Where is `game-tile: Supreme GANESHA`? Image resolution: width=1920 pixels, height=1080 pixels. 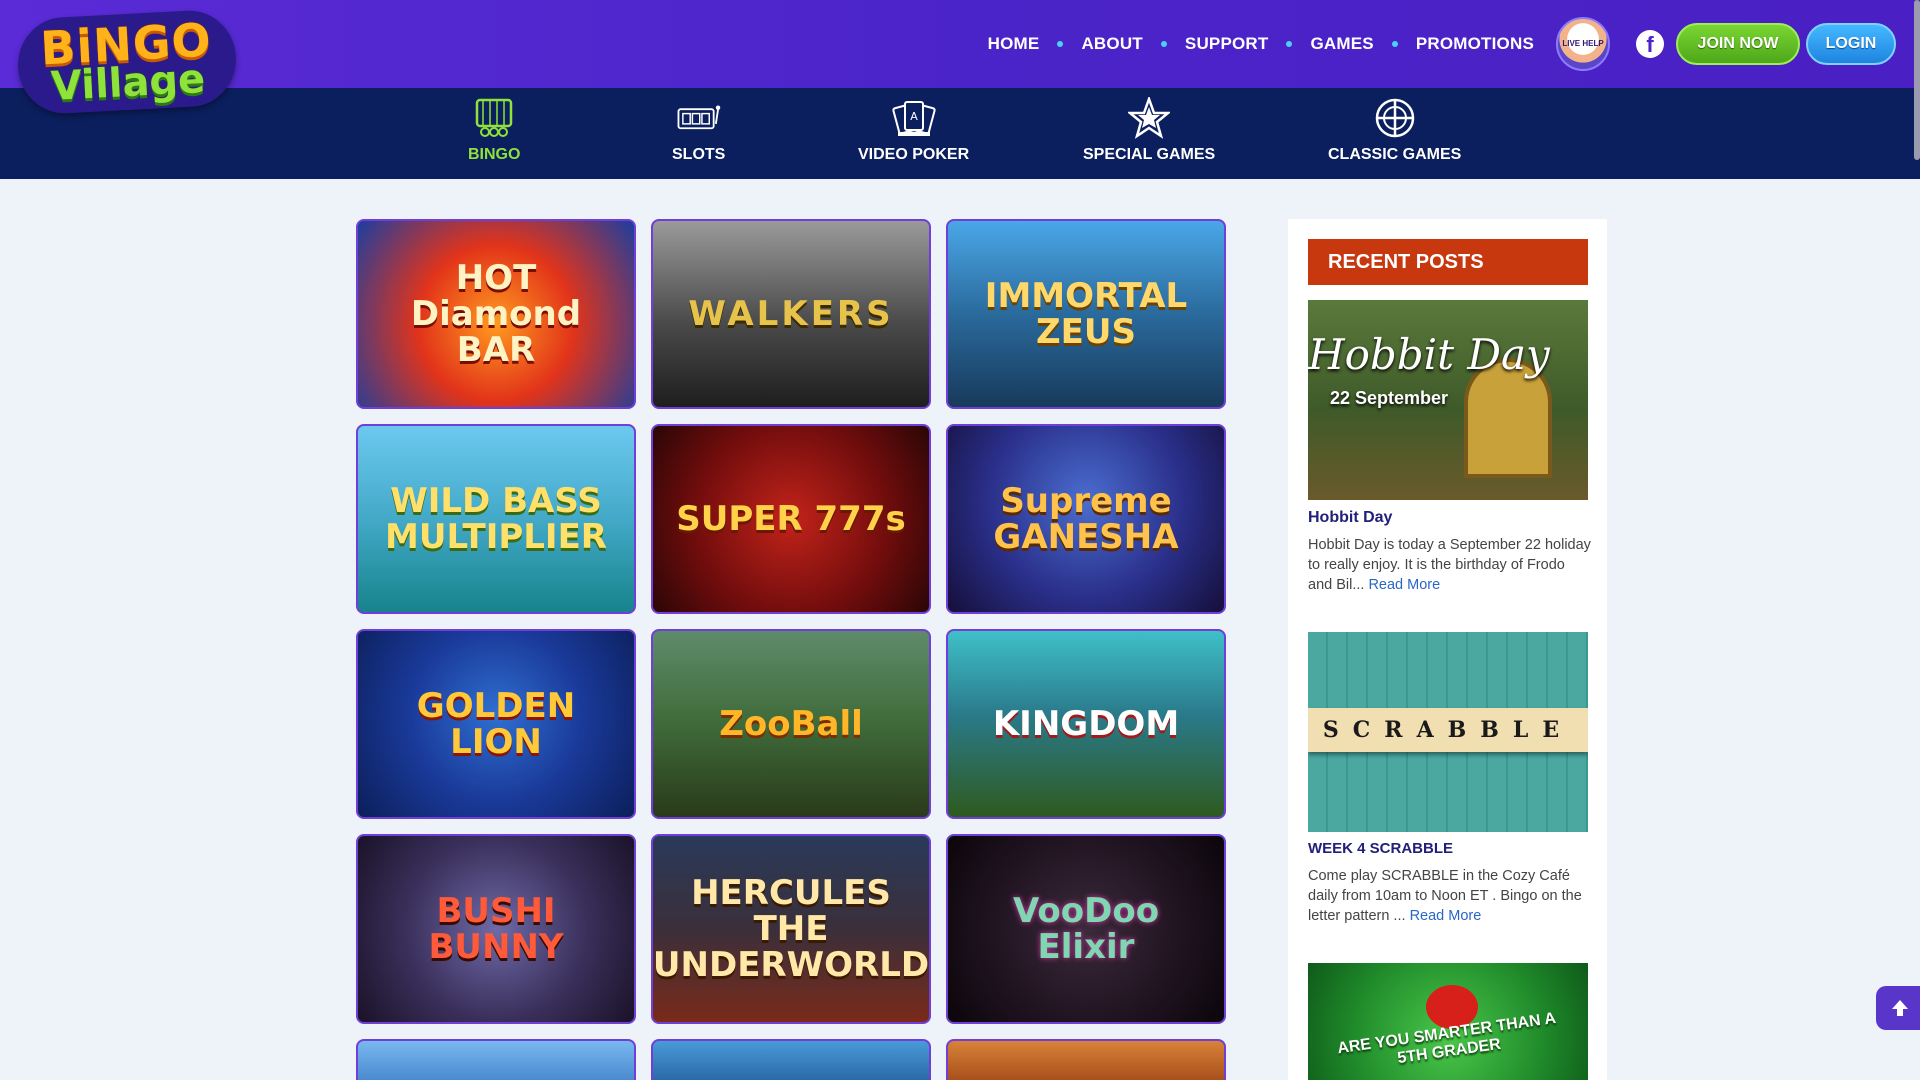 game-tile: Supreme GANESHA is located at coordinates (1086, 519).